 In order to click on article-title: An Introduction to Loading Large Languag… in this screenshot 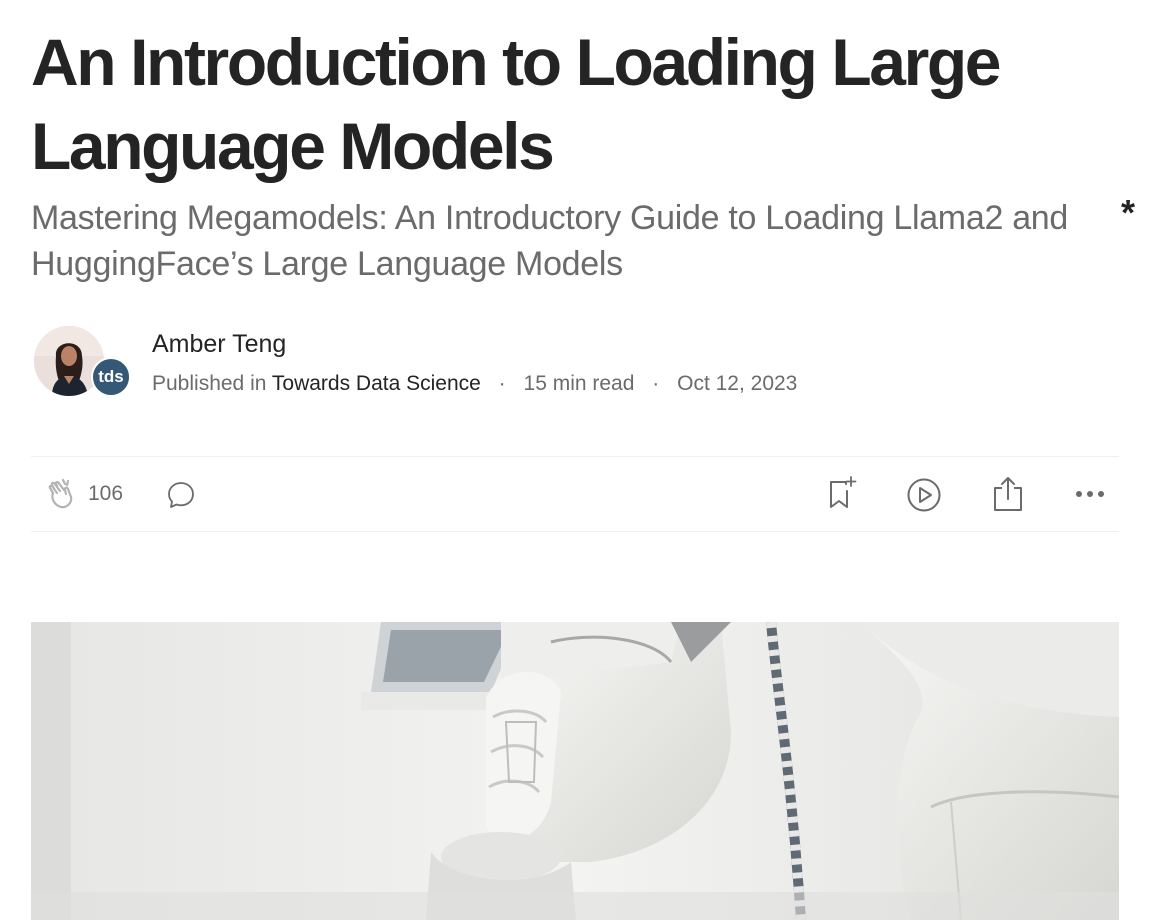, I will do `click(516, 104)`.